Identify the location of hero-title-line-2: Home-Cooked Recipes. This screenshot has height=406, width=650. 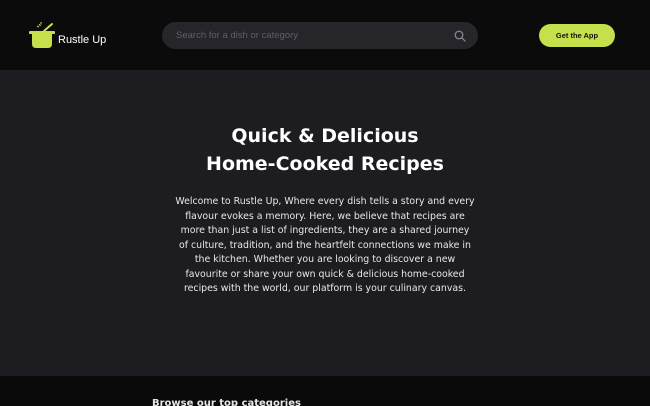
(325, 164).